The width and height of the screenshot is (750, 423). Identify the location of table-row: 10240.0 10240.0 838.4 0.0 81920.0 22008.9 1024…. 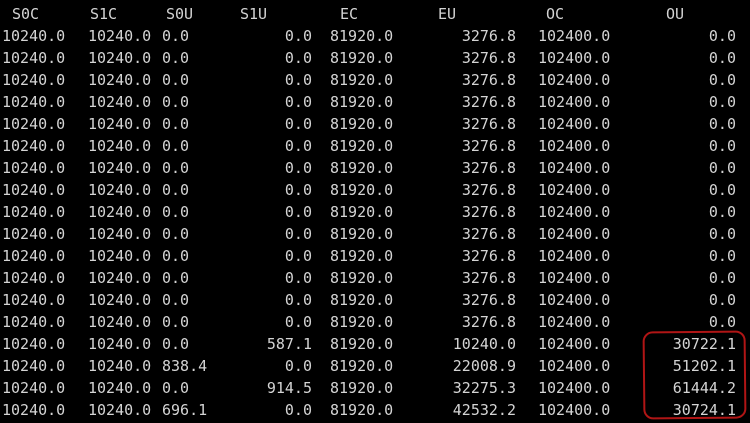
(375, 366).